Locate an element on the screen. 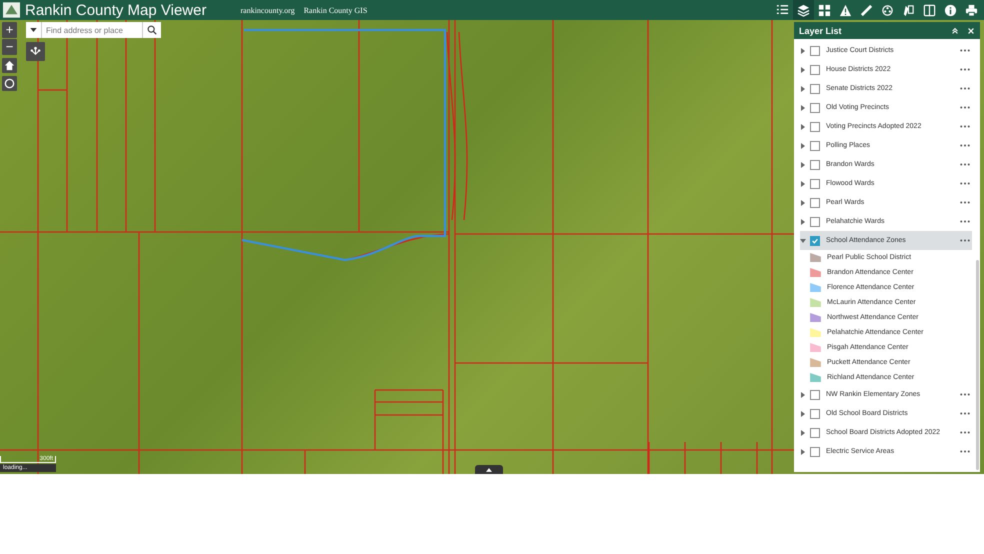  scrollbar is located at coordinates (977, 365).